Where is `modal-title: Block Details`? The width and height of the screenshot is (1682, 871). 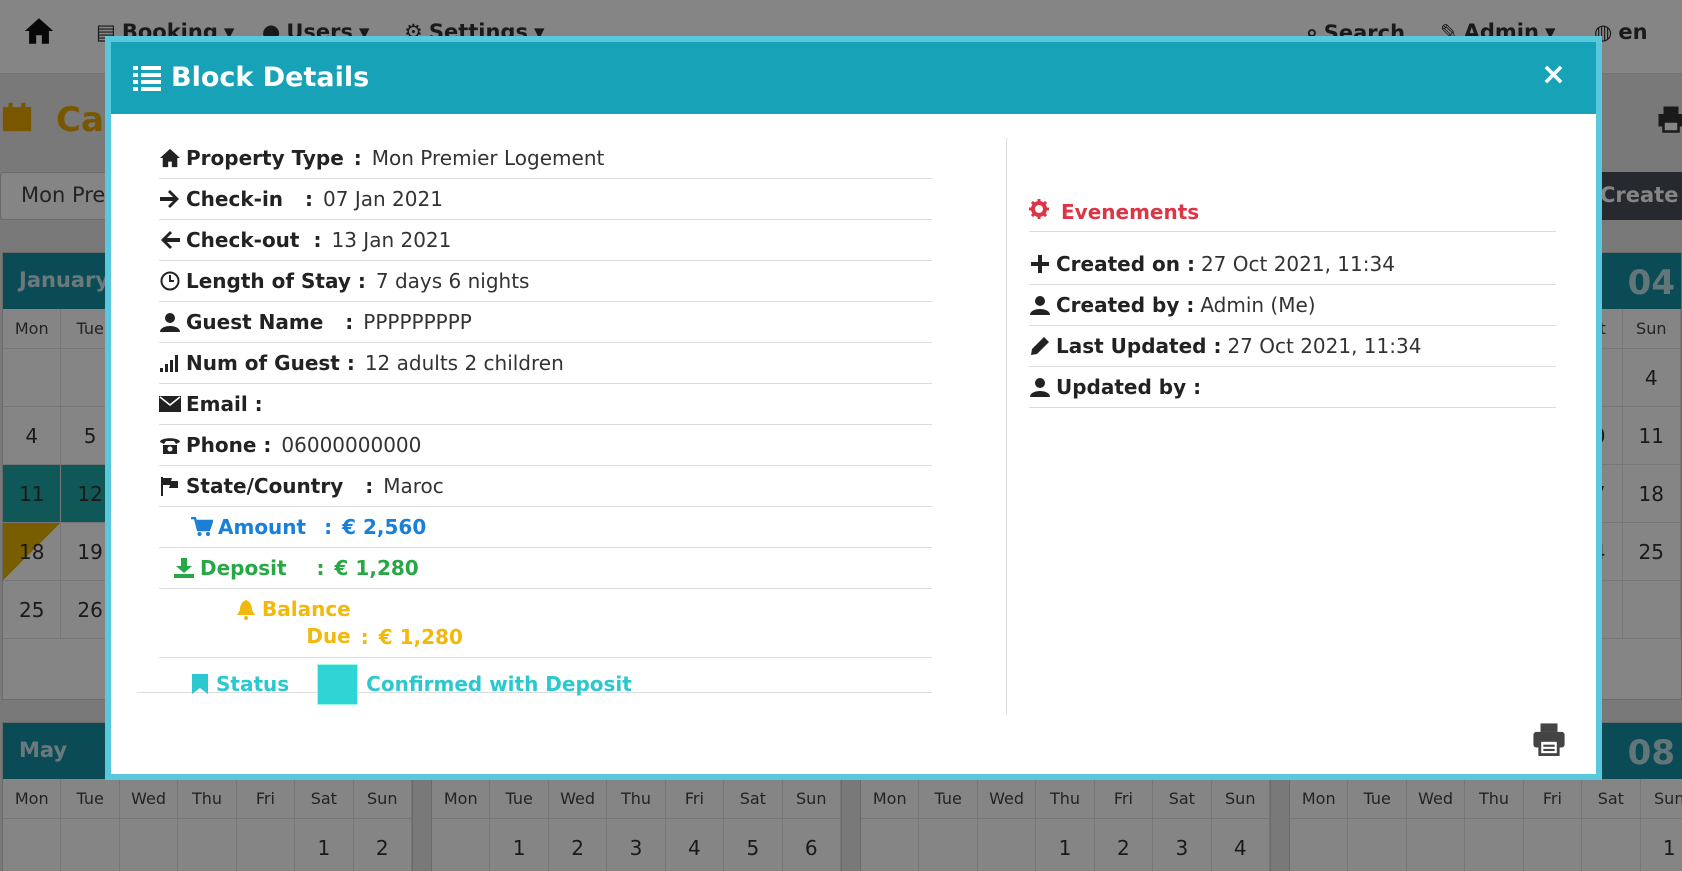 modal-title: Block Details is located at coordinates (251, 77).